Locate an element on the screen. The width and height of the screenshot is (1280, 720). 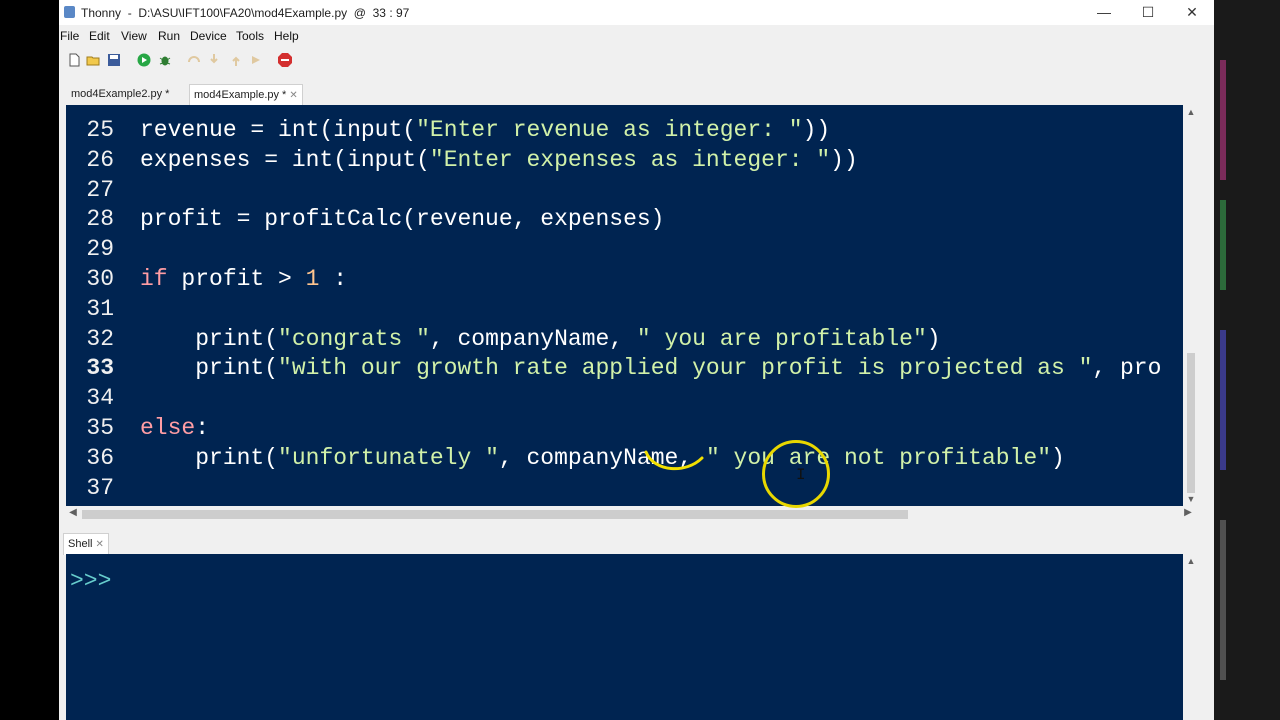
step-out-icon is located at coordinates (236, 60).